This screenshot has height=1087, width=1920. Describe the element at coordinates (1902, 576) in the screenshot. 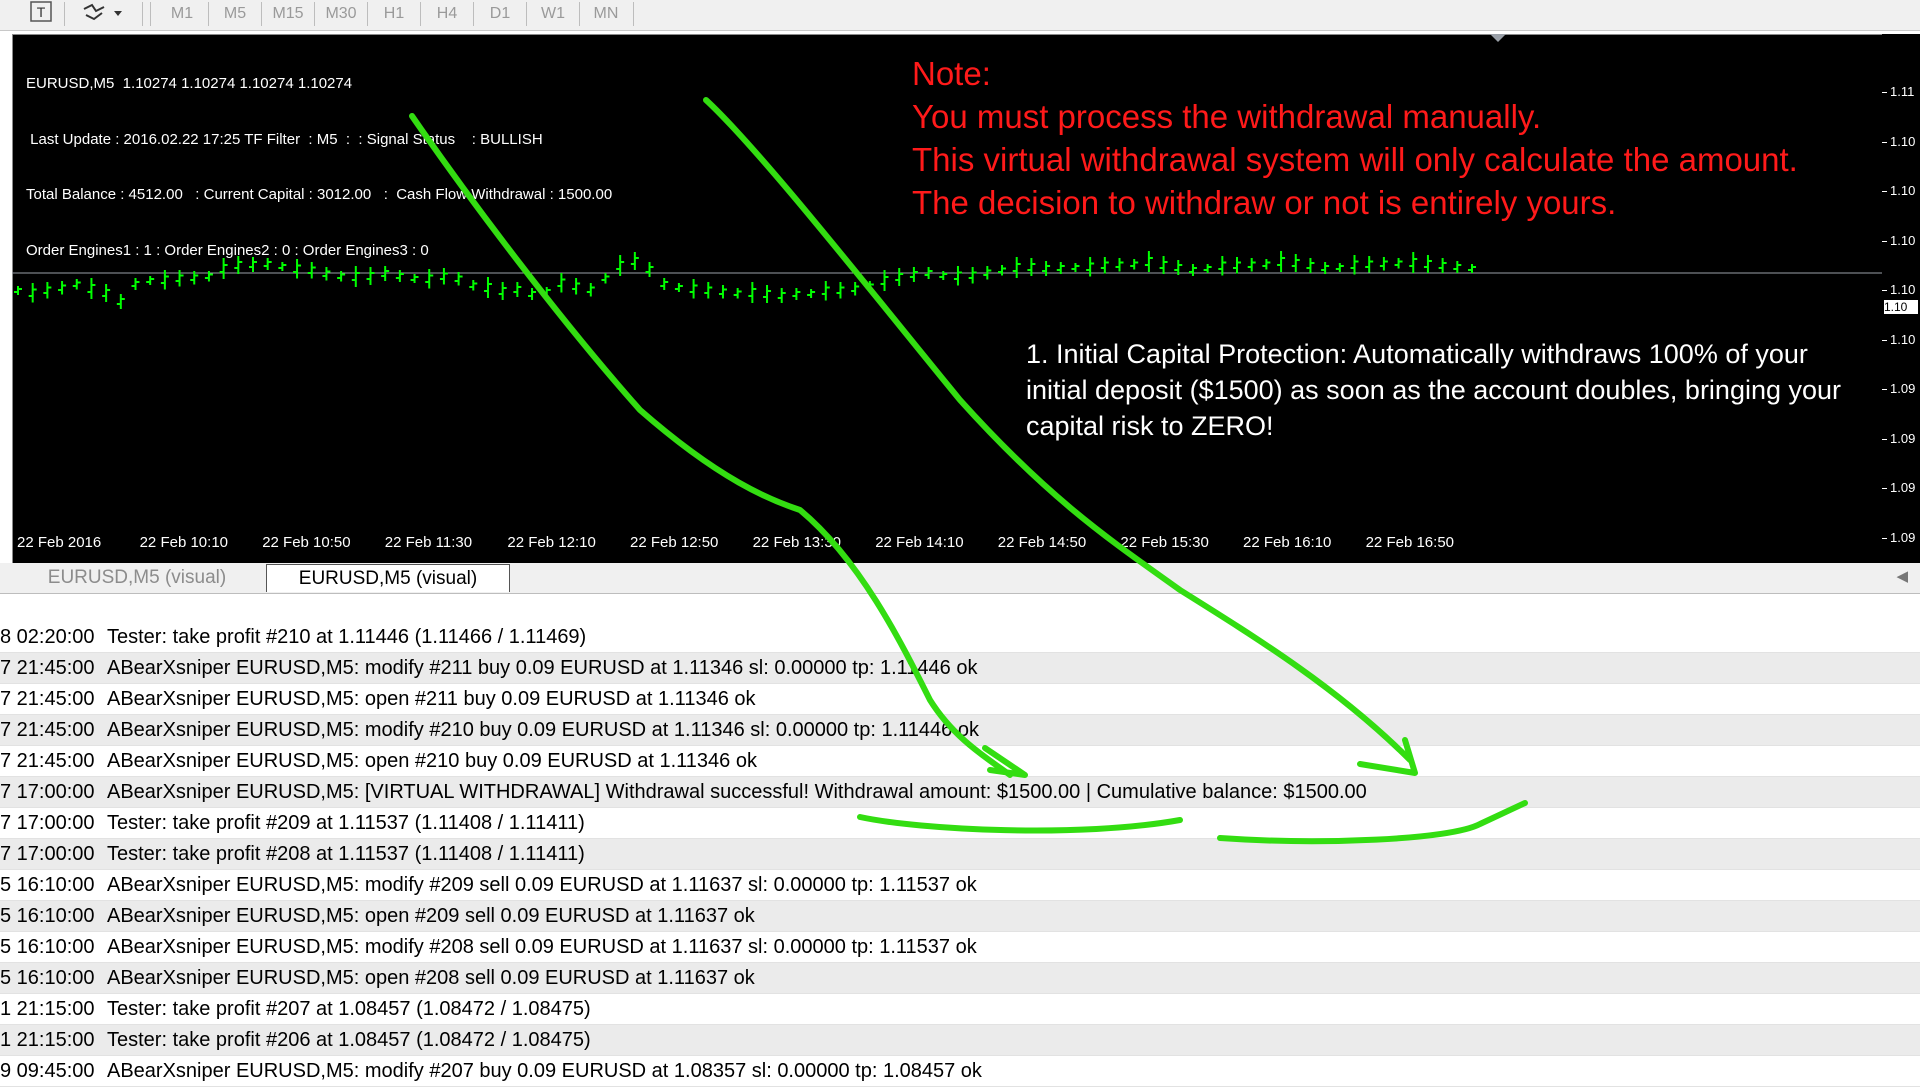

I see `tab-scroll-left-icon: ◀` at that location.